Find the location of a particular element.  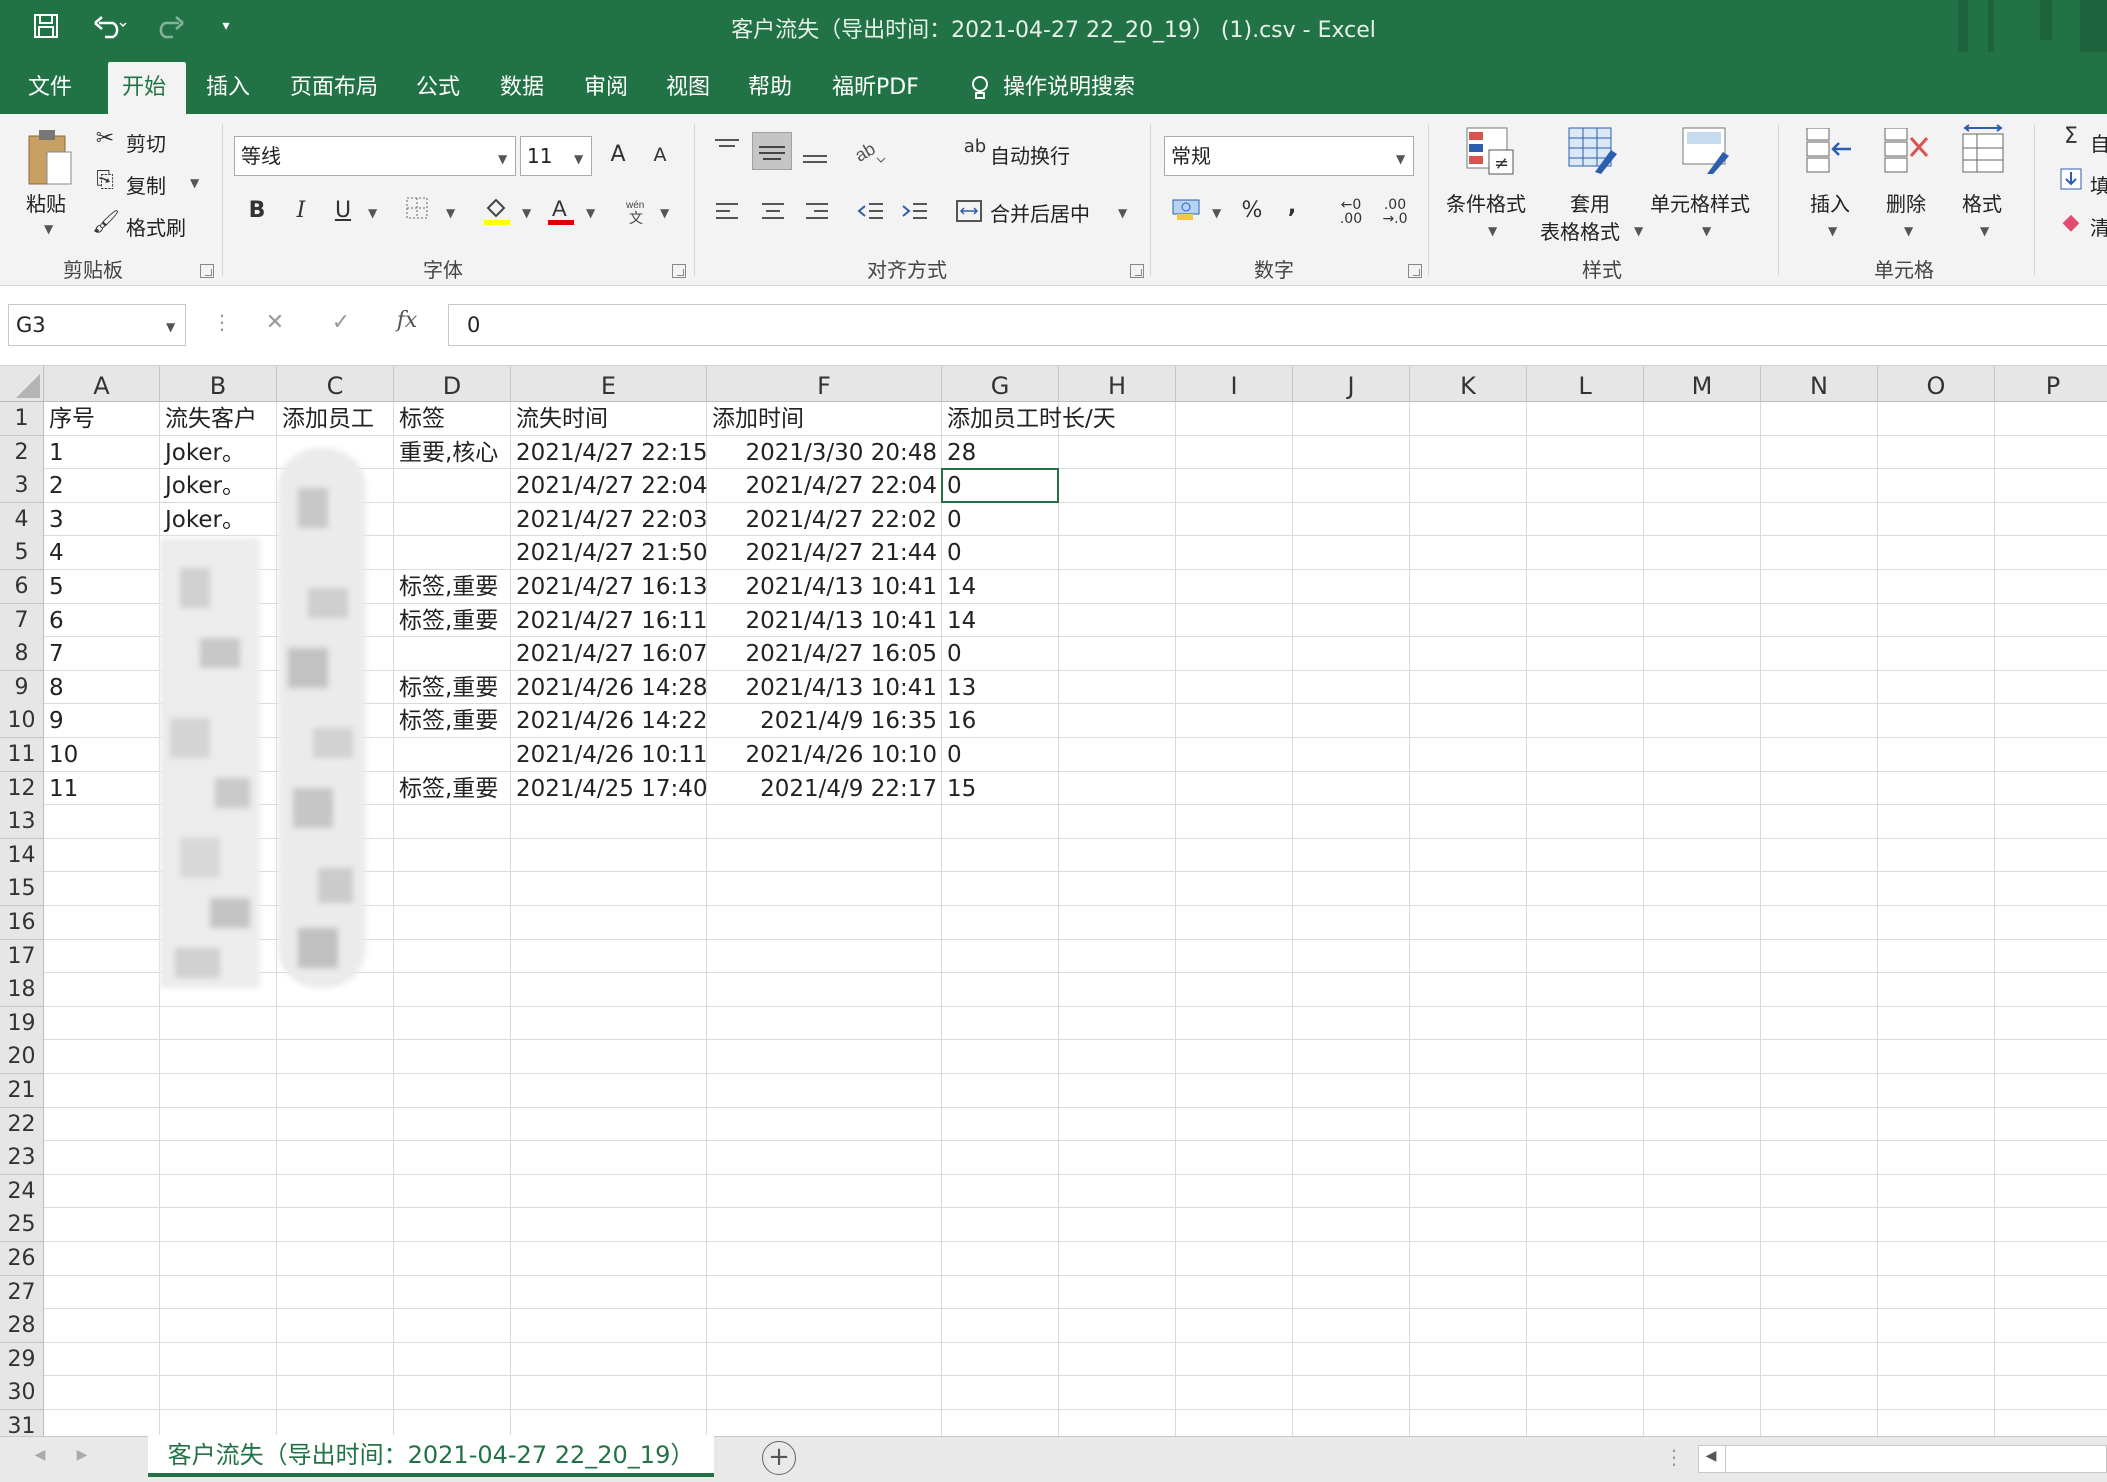

row-header: 31 is located at coordinates (22, 1423).